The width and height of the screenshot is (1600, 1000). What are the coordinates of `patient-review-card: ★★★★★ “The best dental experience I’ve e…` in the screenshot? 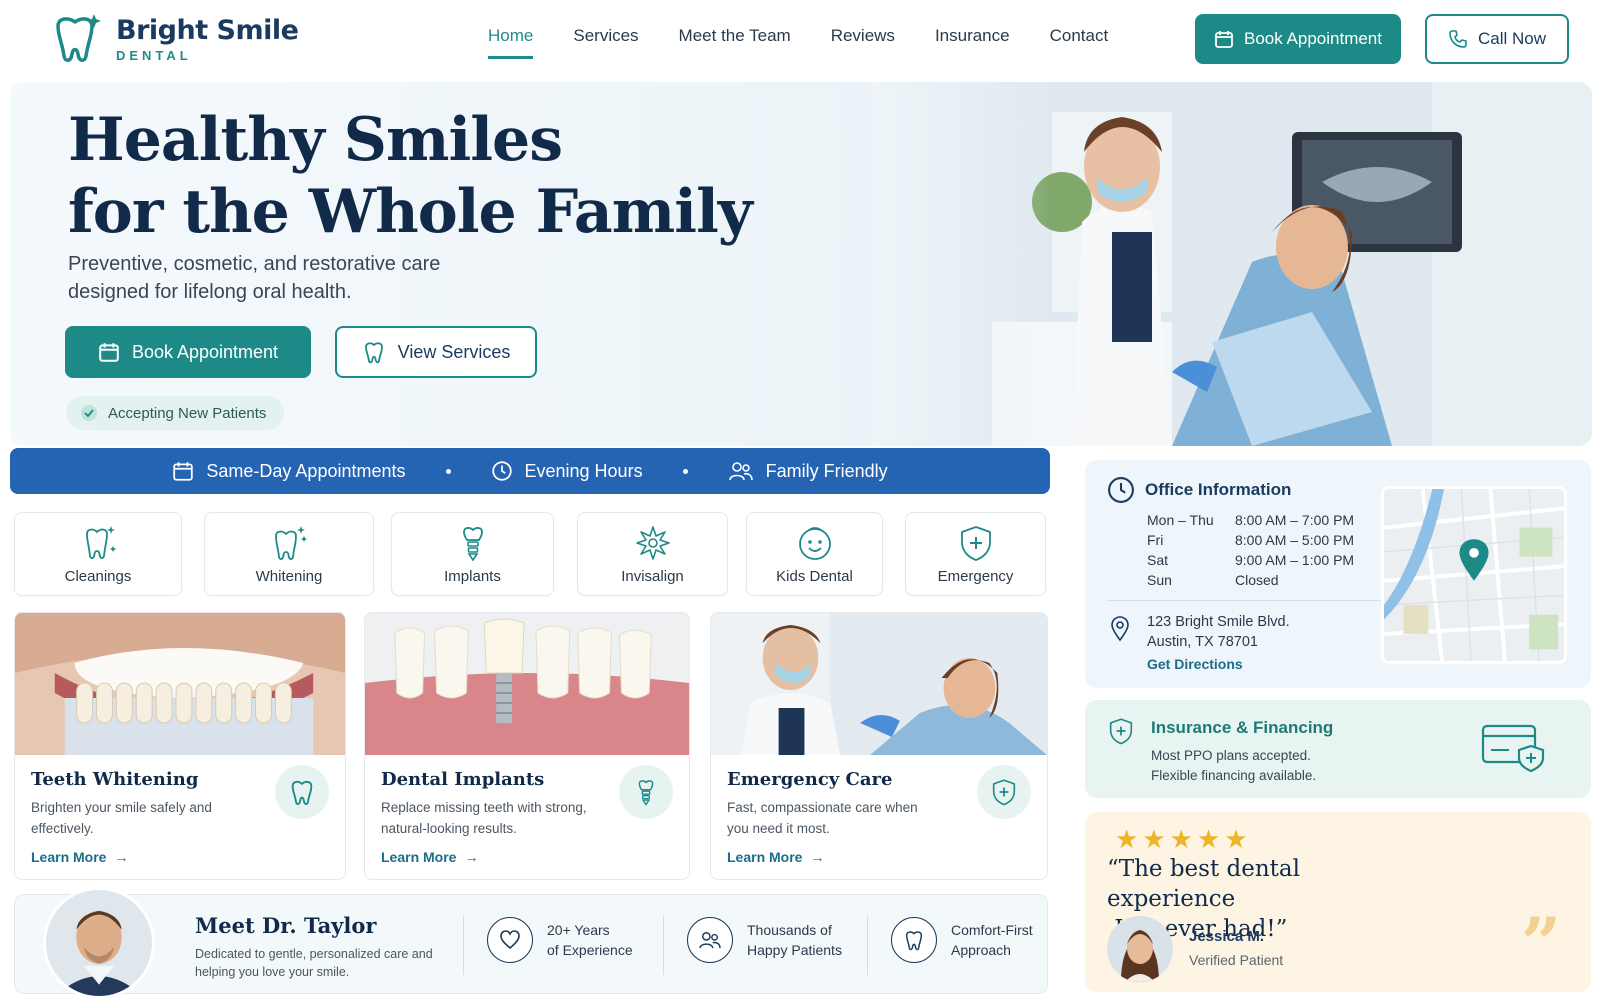 It's located at (1338, 902).